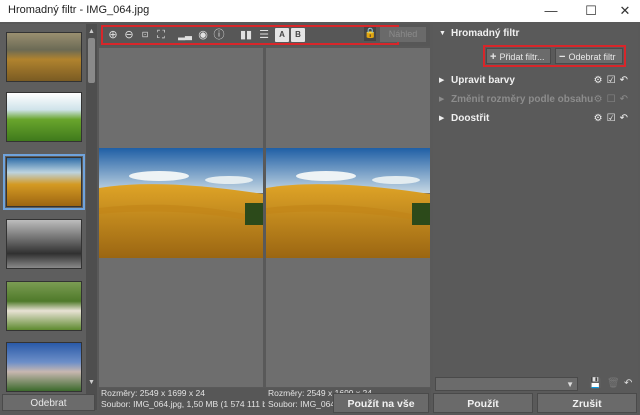 The width and height of the screenshot is (640, 415). Describe the element at coordinates (483, 403) in the screenshot. I see `apply-button: Použít` at that location.